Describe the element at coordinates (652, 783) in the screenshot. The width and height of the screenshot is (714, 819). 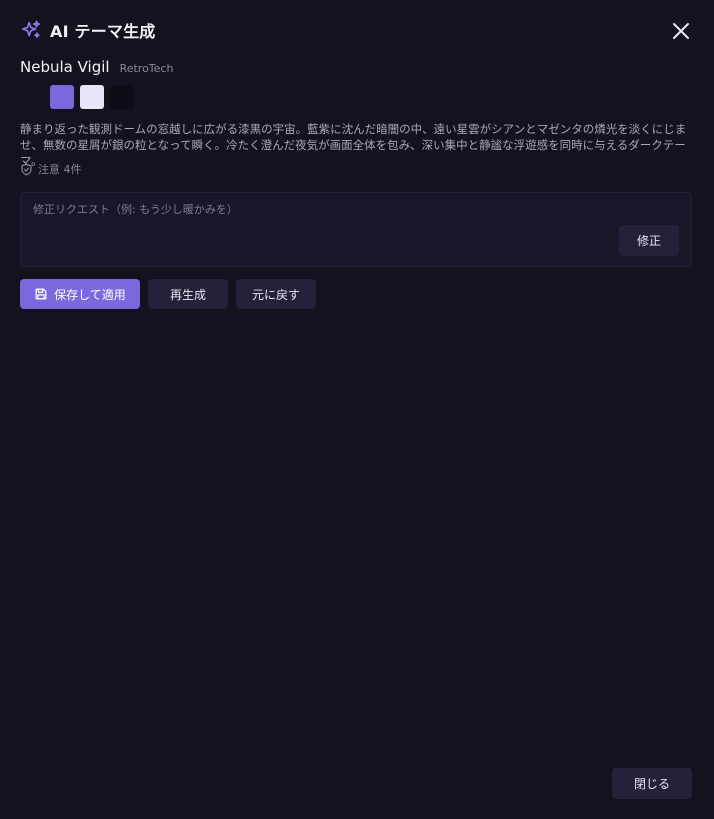
I see `close-dialog-button: 閉じる` at that location.